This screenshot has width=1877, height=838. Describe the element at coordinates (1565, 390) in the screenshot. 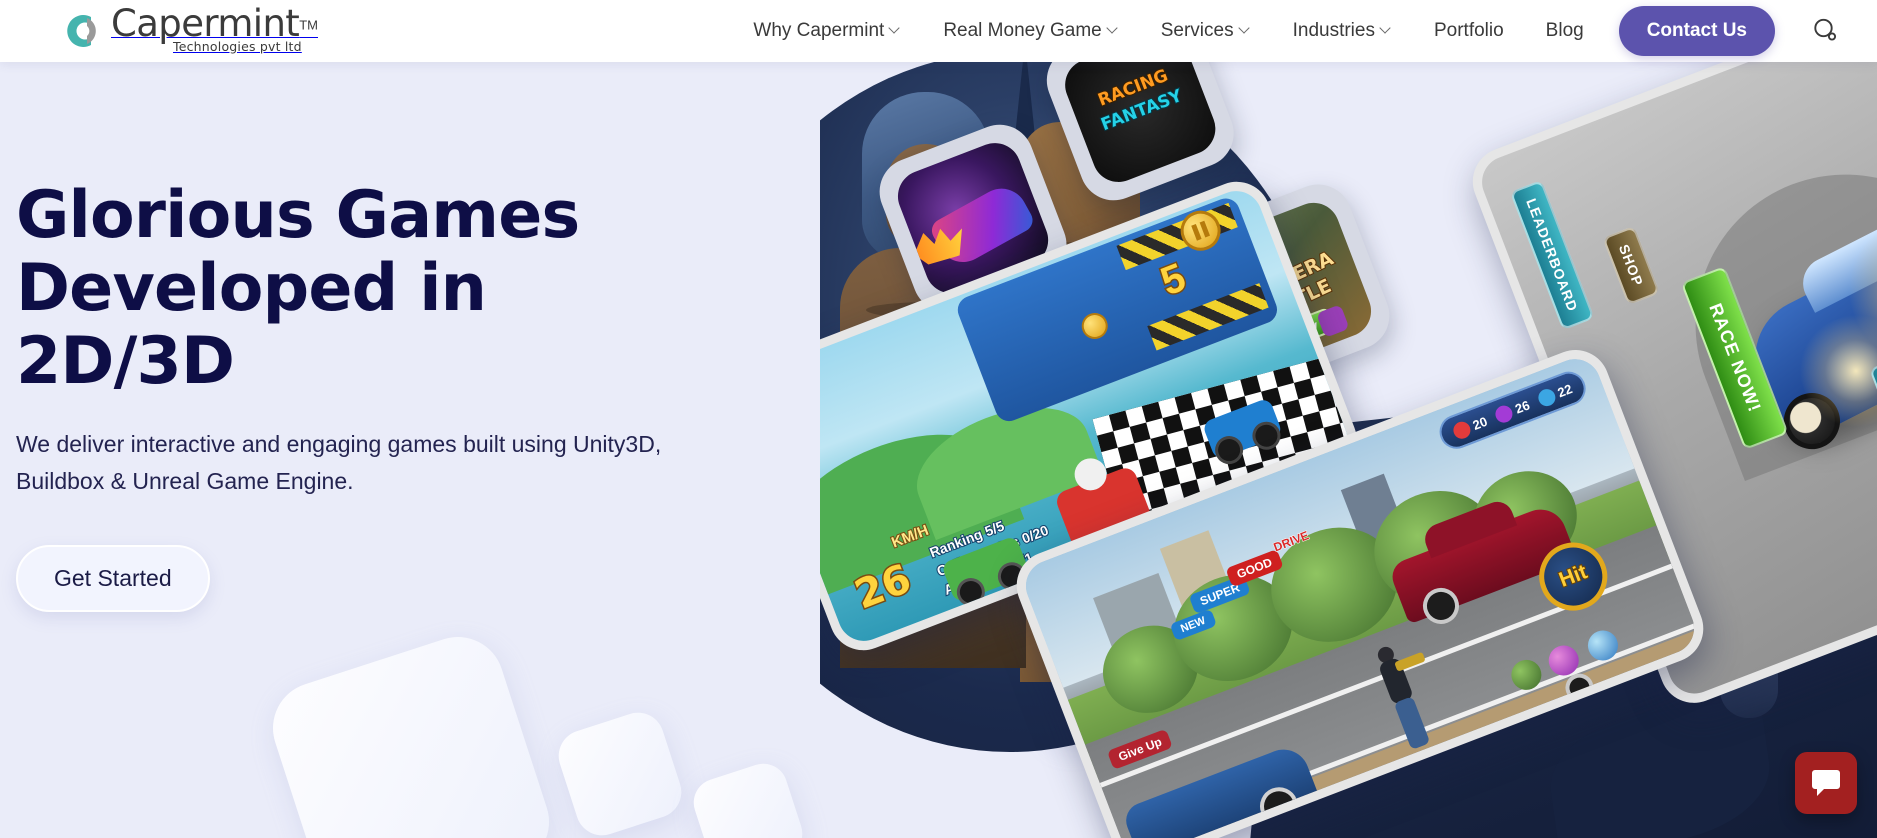

I see `hud-coin-value: 22` at that location.